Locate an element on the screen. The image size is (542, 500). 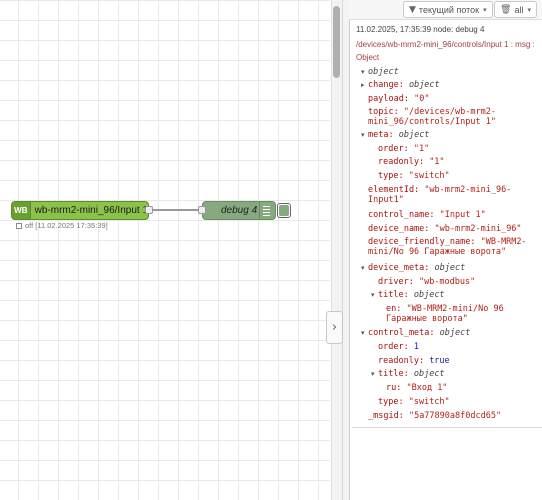
tree-row-cm-order: order: 1 is located at coordinates (398, 347).